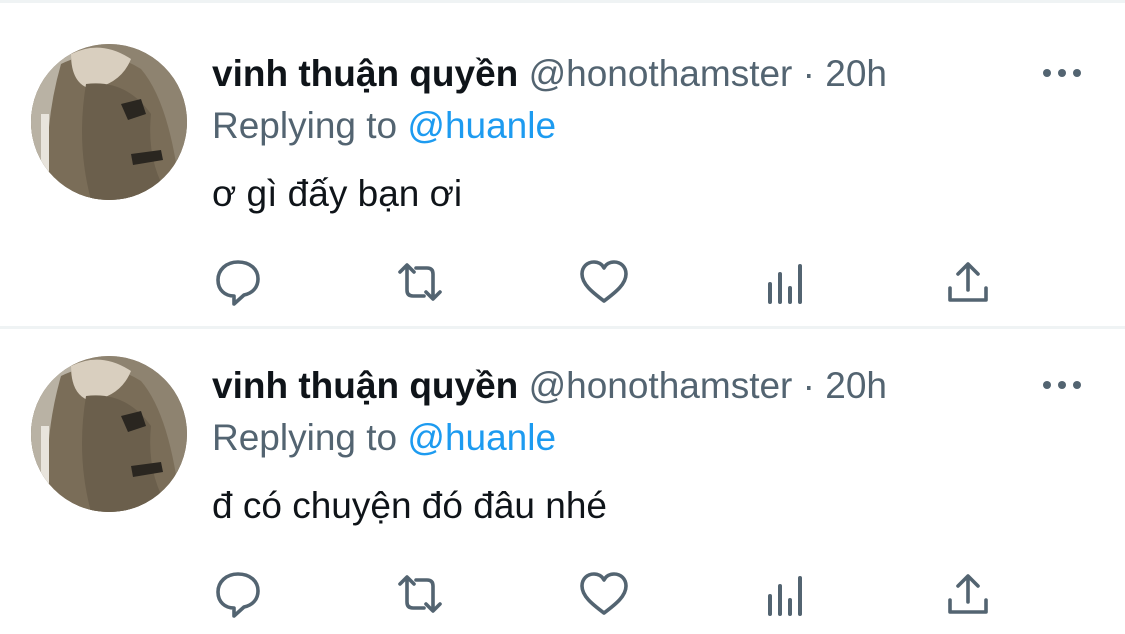 This screenshot has width=1125, height=634. What do you see at coordinates (409, 505) in the screenshot?
I see `tweet-text: đ có chuyện đó đâu nhé` at bounding box center [409, 505].